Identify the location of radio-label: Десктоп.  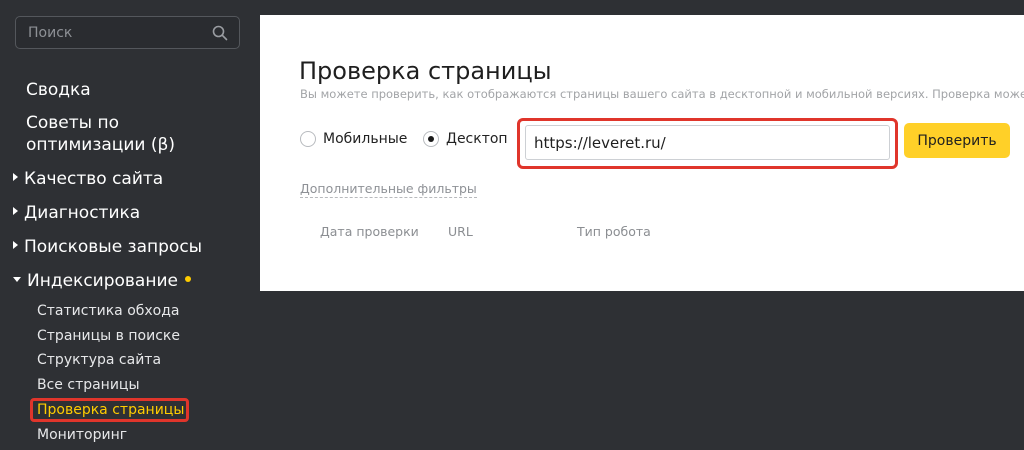
(477, 139).